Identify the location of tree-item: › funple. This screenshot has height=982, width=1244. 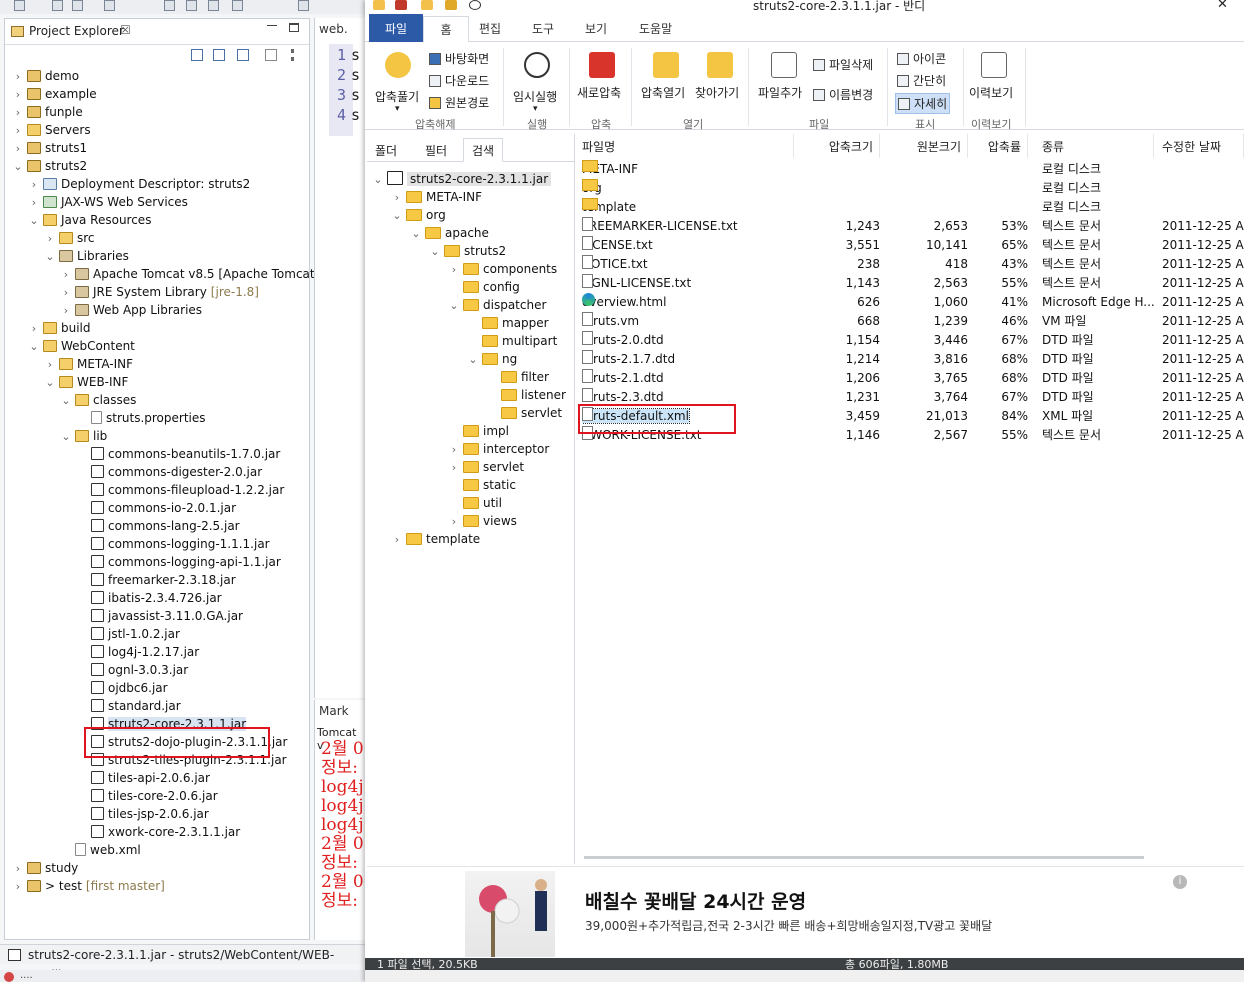
(44, 112).